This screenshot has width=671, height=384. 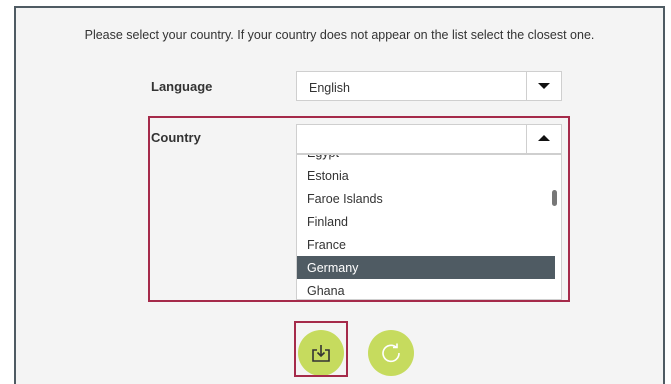 I want to click on save-button-highlight, so click(x=321, y=349).